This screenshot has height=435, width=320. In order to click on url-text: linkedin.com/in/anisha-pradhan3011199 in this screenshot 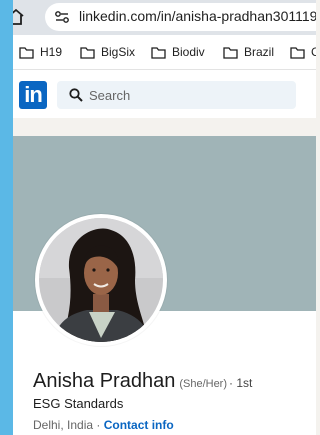, I will do `click(197, 16)`.